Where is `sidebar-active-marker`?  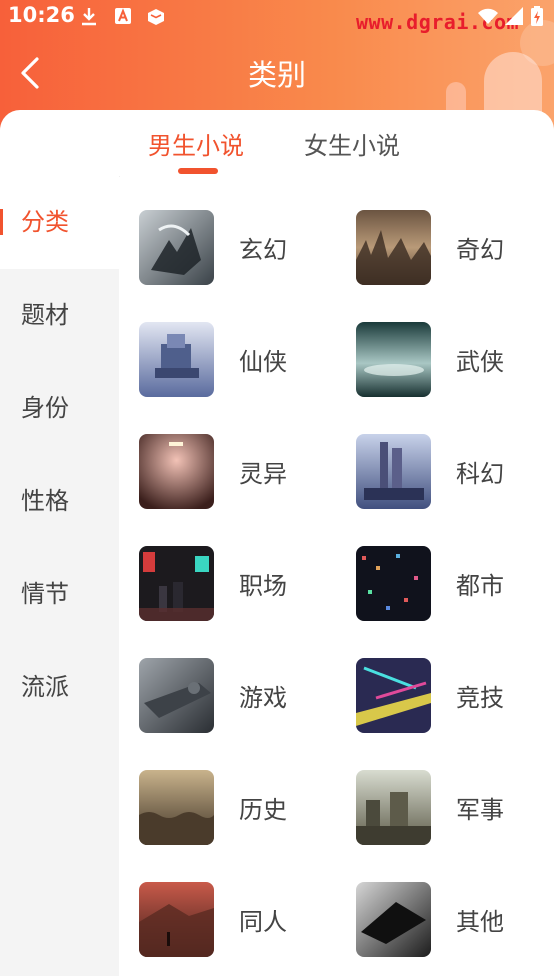
sidebar-active-marker is located at coordinates (1, 222).